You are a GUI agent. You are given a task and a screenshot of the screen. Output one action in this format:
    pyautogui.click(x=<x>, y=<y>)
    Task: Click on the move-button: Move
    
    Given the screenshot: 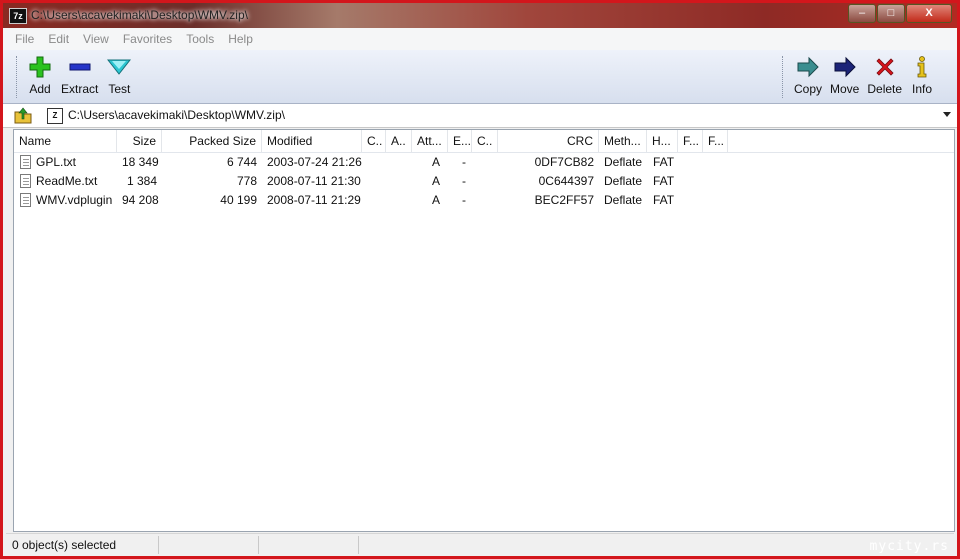 What is the action you would take?
    pyautogui.click(x=844, y=75)
    